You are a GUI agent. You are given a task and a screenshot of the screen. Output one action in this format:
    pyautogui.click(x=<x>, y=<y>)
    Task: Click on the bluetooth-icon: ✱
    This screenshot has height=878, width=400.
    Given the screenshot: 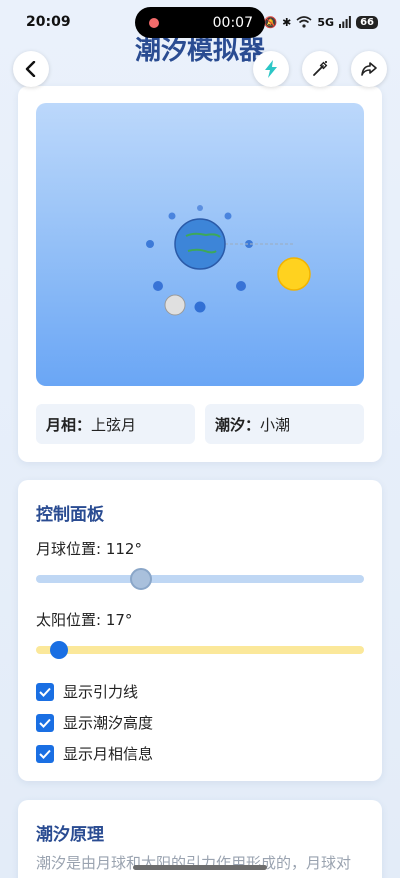 What is the action you would take?
    pyautogui.click(x=287, y=22)
    